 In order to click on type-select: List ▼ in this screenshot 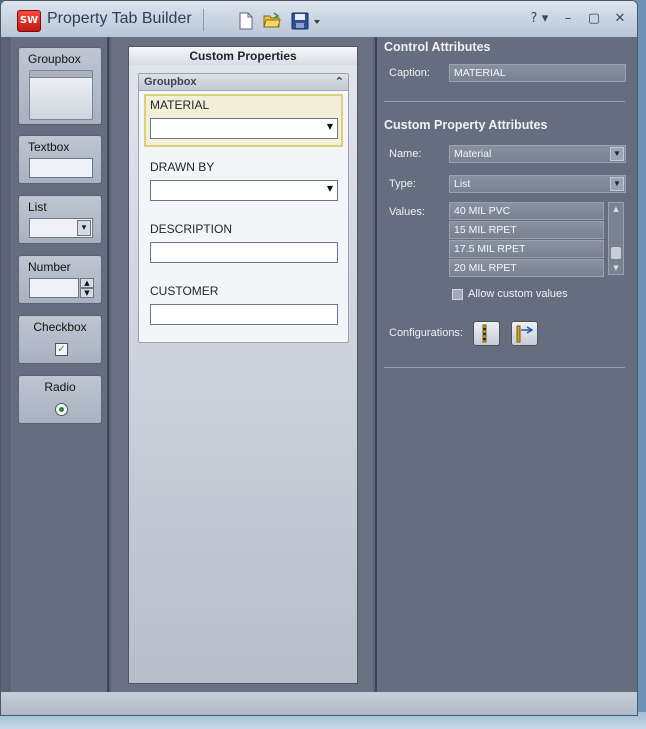, I will do `click(537, 184)`.